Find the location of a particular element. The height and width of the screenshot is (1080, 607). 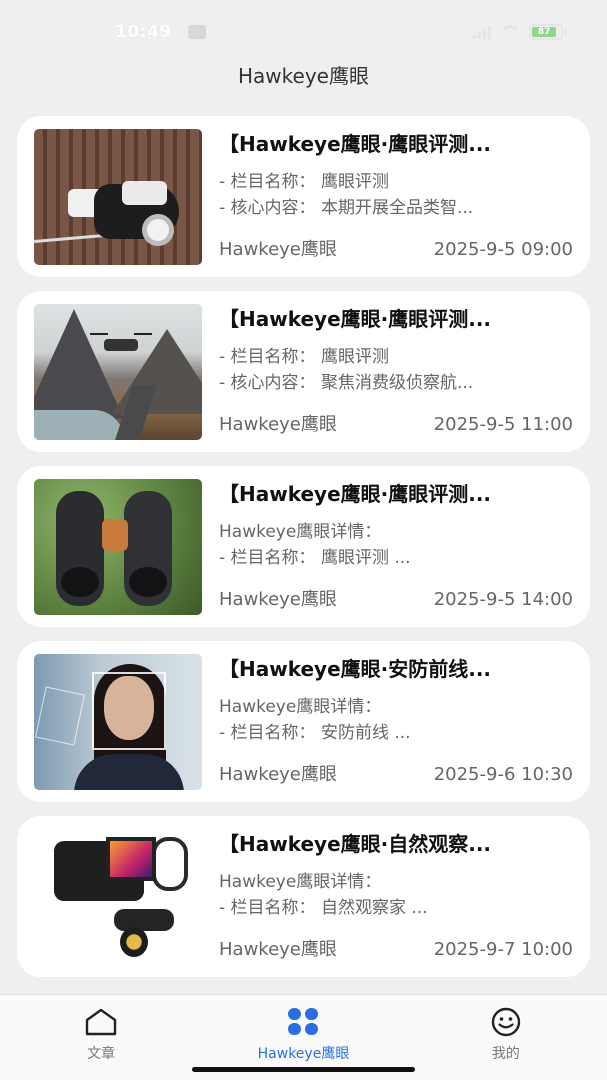

tab-articles: 文章 is located at coordinates (101, 1037).